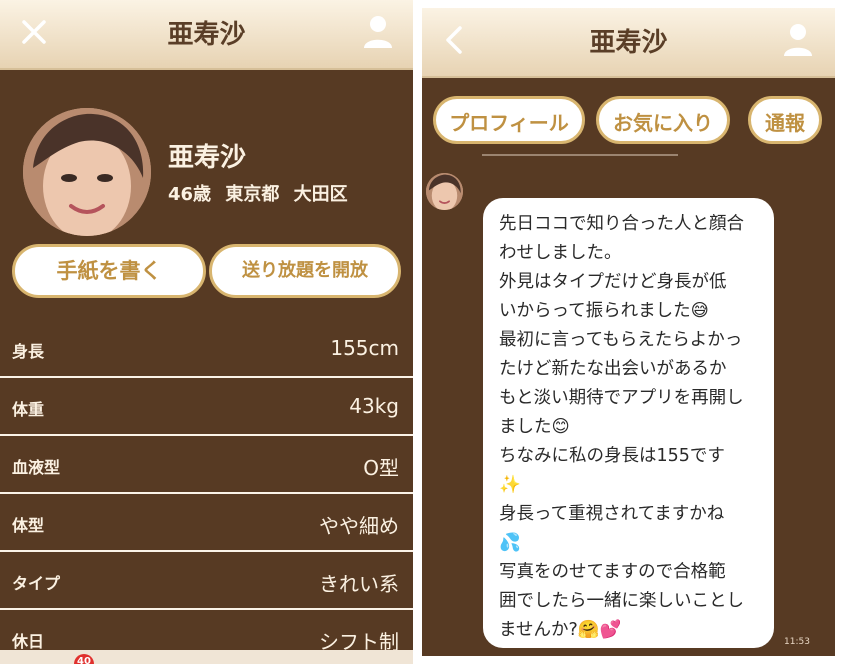 The image size is (842, 664). I want to click on message-line: ませんか?🤗💕, so click(560, 630).